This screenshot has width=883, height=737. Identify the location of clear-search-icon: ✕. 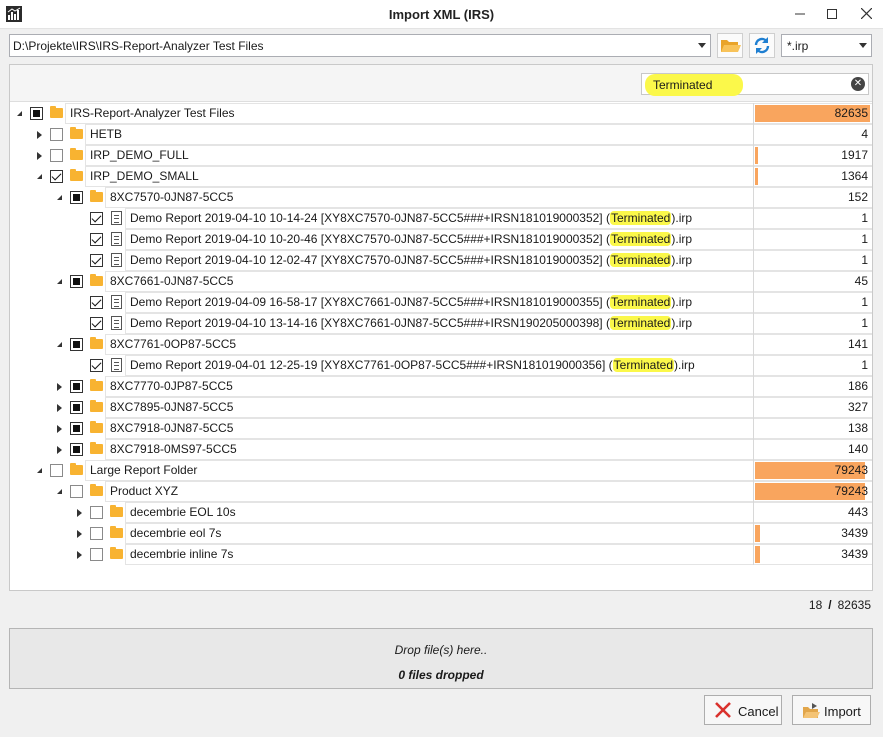
(858, 84).